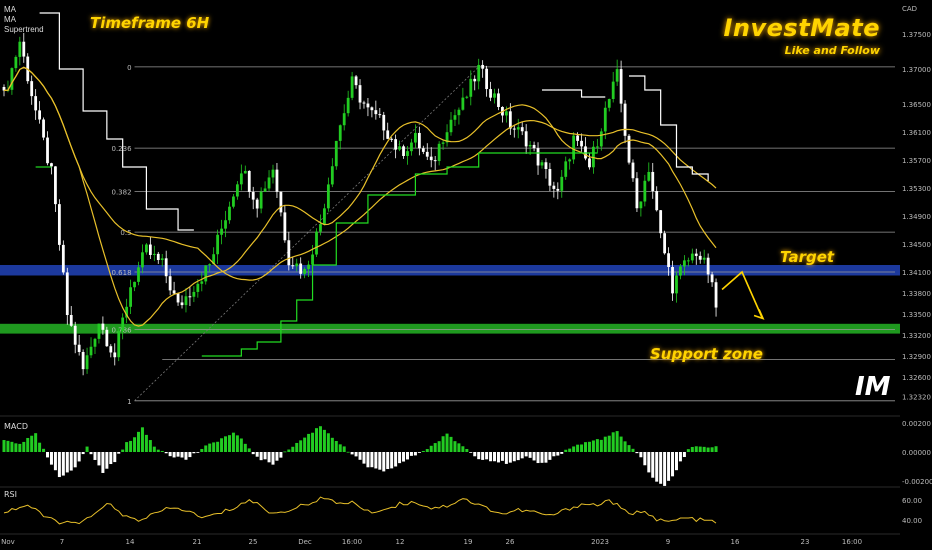 Image resolution: width=932 pixels, height=550 pixels. What do you see at coordinates (24, 20) in the screenshot?
I see `legend-ma-2: MA` at bounding box center [24, 20].